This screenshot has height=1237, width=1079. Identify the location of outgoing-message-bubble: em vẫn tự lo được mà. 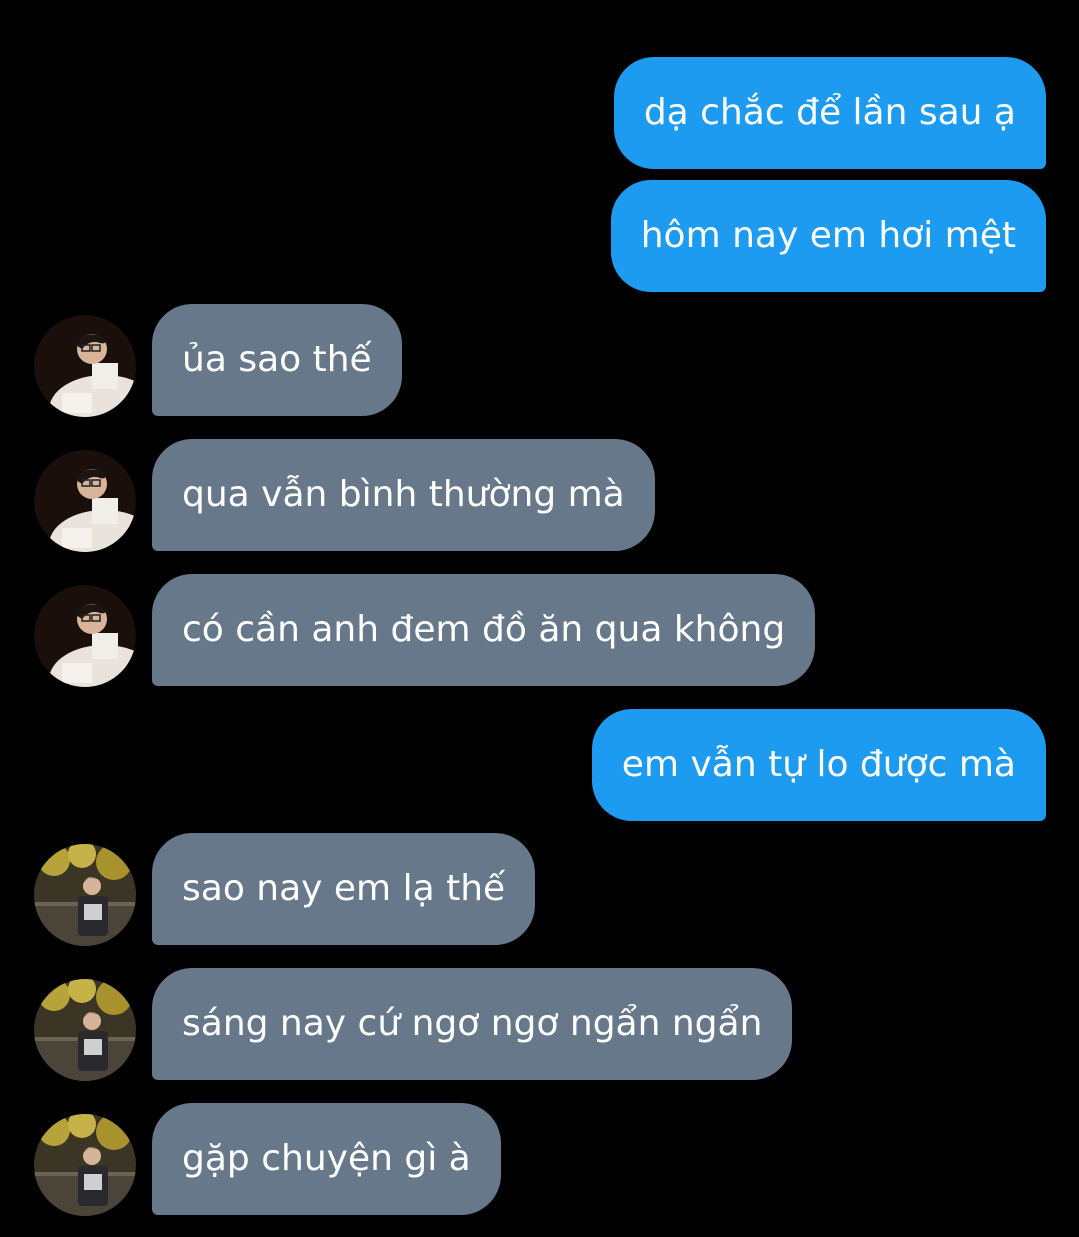
(818, 765).